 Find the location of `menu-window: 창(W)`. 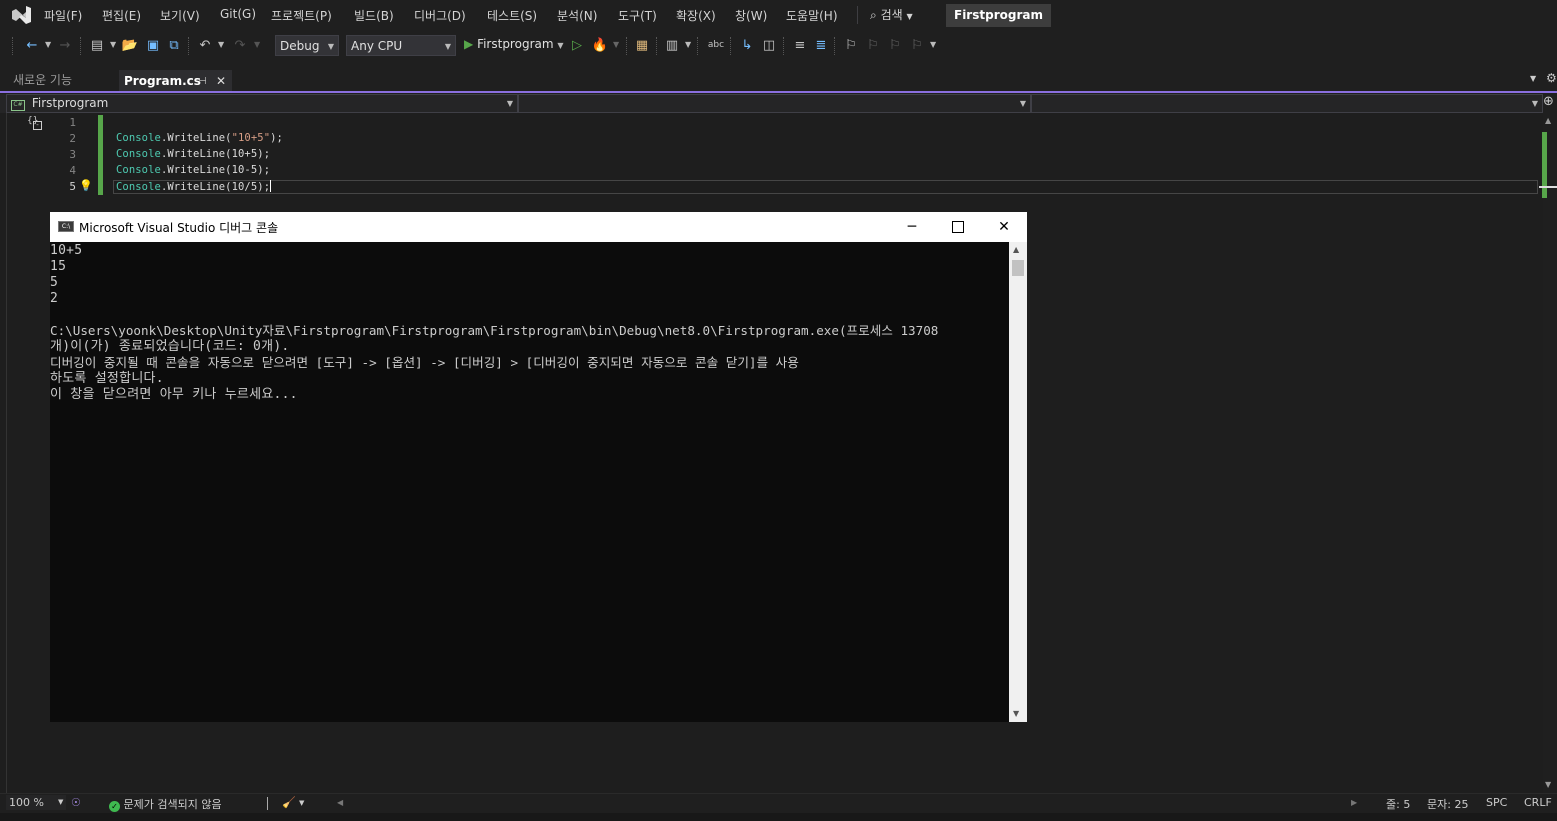

menu-window: 창(W) is located at coordinates (751, 15).